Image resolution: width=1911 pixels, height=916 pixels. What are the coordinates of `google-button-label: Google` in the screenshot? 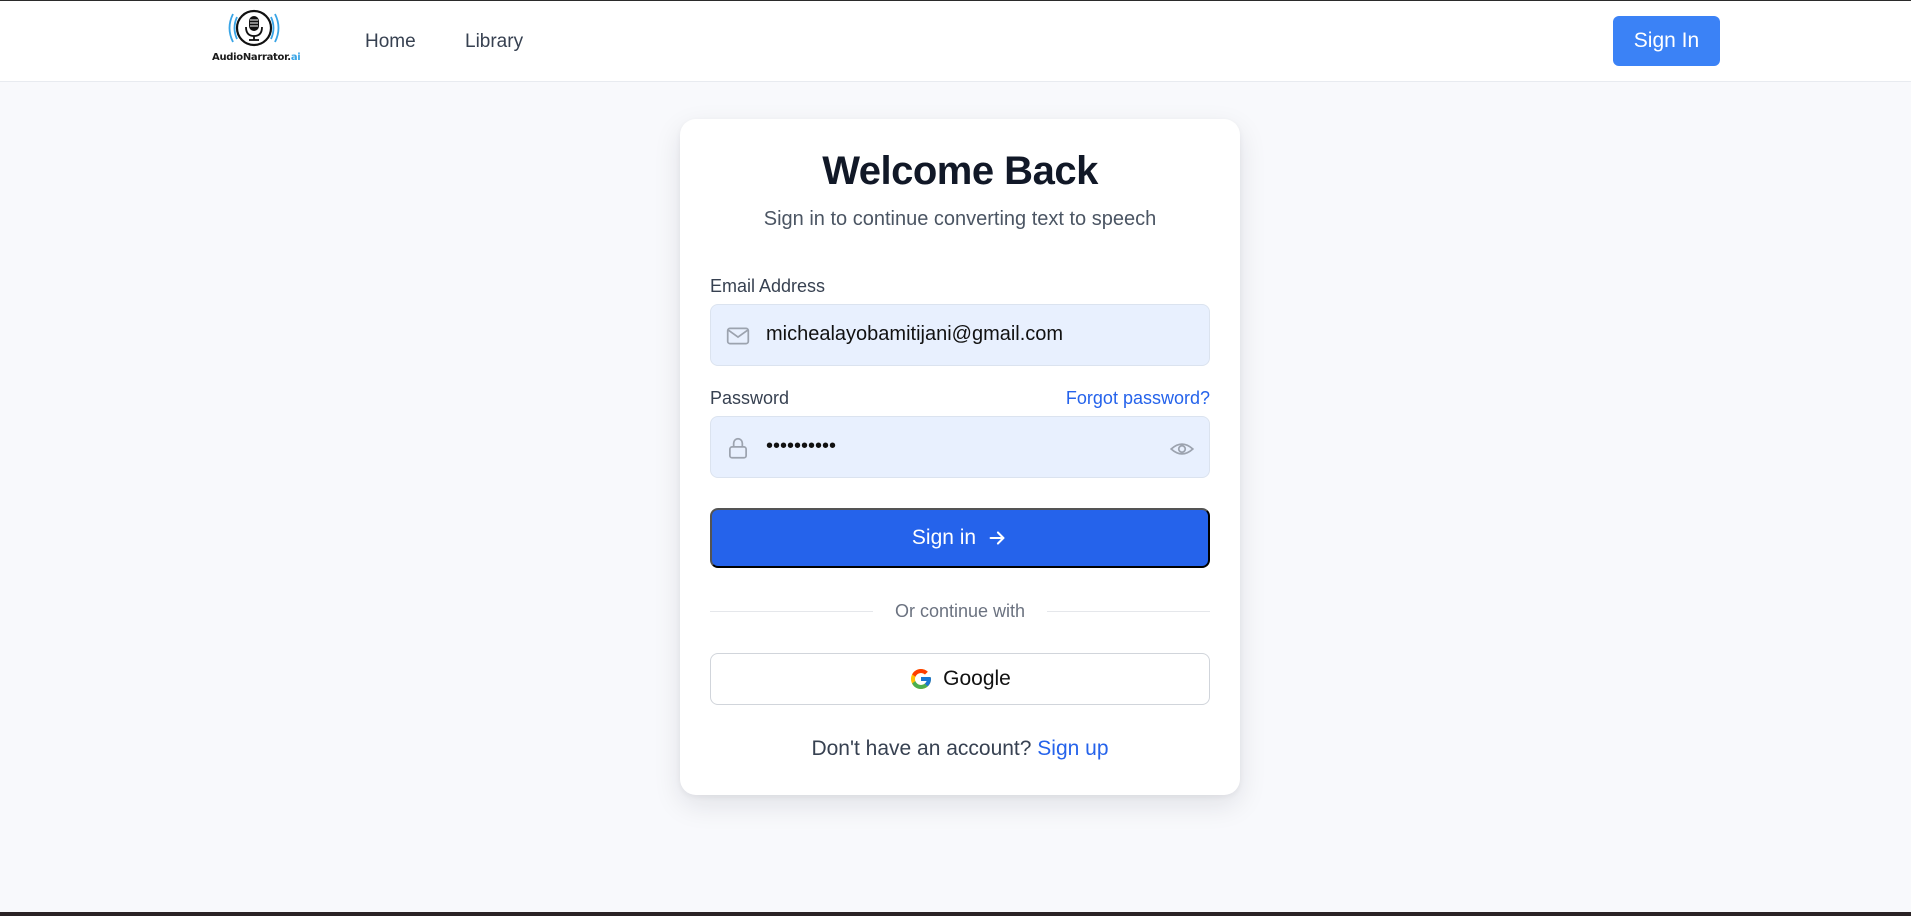 It's located at (977, 678).